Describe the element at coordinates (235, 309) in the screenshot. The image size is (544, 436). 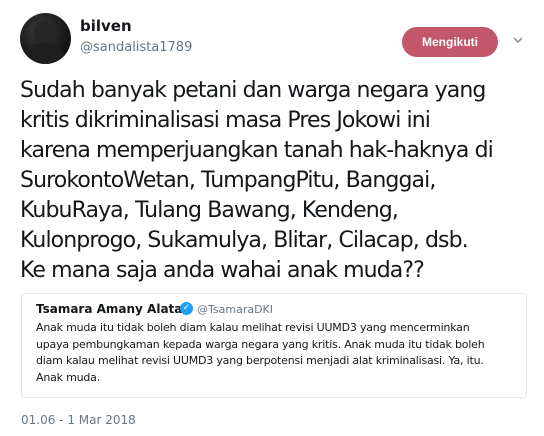
I see `quoted-author-handle: @TsamaraDKI` at that location.